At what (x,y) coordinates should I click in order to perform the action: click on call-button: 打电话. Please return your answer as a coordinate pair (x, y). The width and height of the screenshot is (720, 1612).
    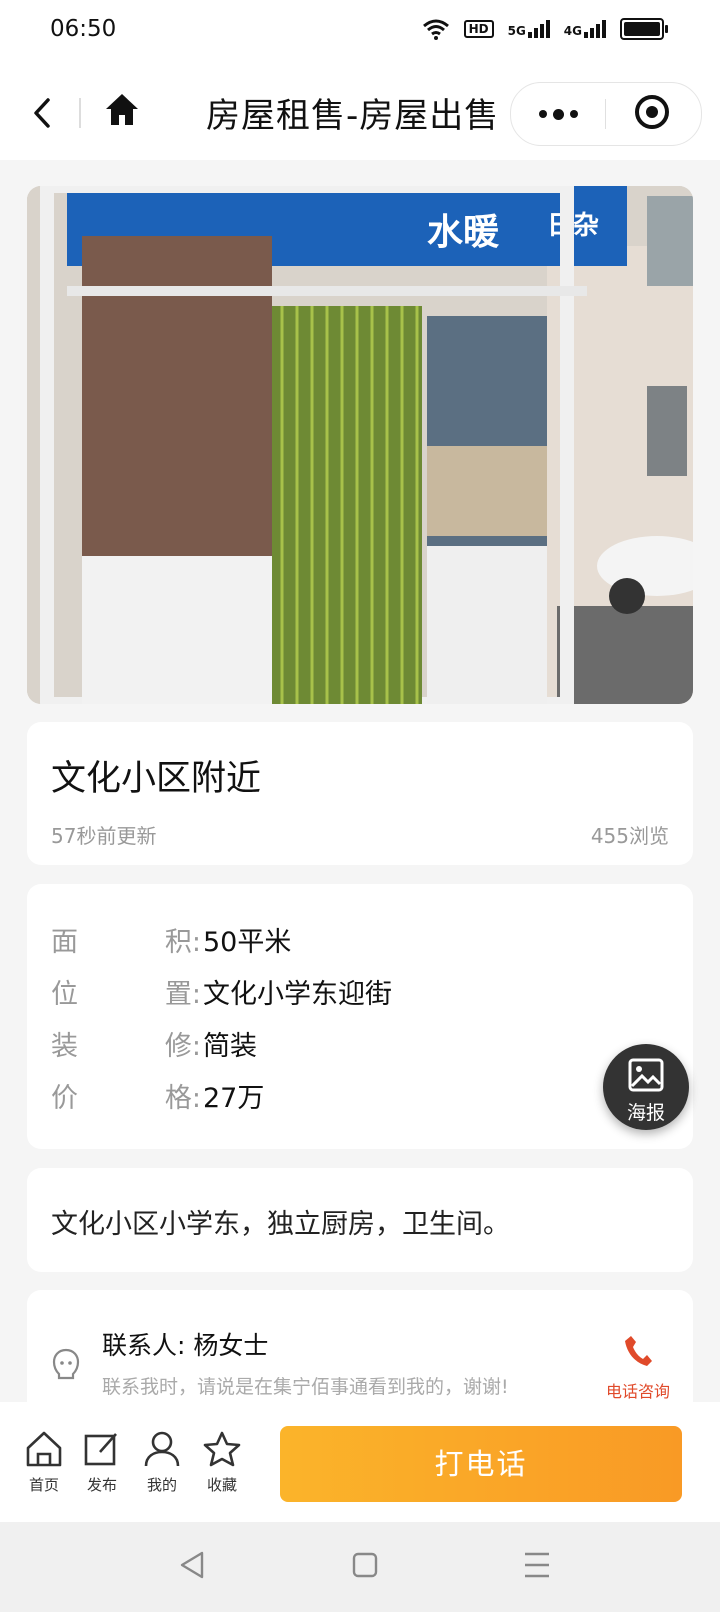
    Looking at the image, I should click on (481, 1464).